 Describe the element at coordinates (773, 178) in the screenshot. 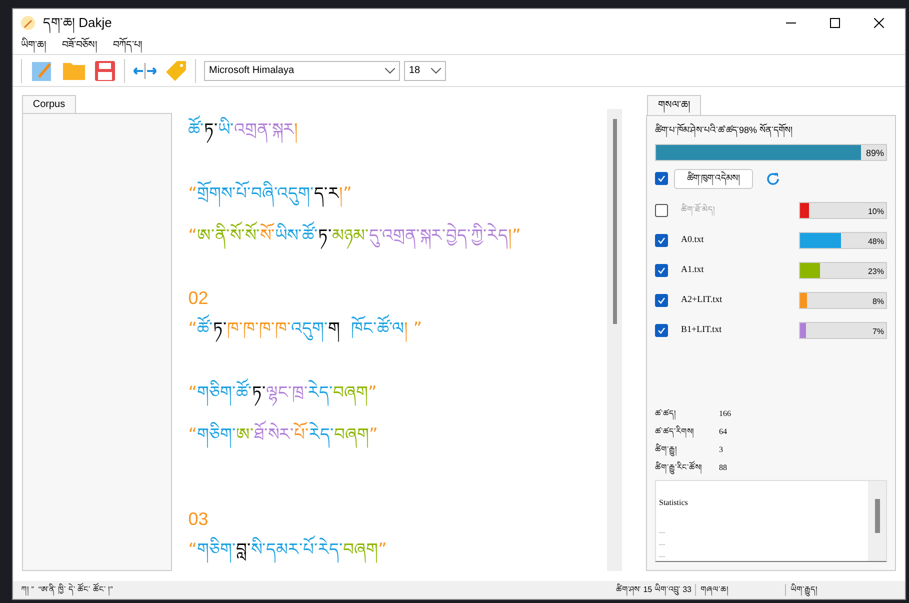

I see `refresh-icon` at that location.